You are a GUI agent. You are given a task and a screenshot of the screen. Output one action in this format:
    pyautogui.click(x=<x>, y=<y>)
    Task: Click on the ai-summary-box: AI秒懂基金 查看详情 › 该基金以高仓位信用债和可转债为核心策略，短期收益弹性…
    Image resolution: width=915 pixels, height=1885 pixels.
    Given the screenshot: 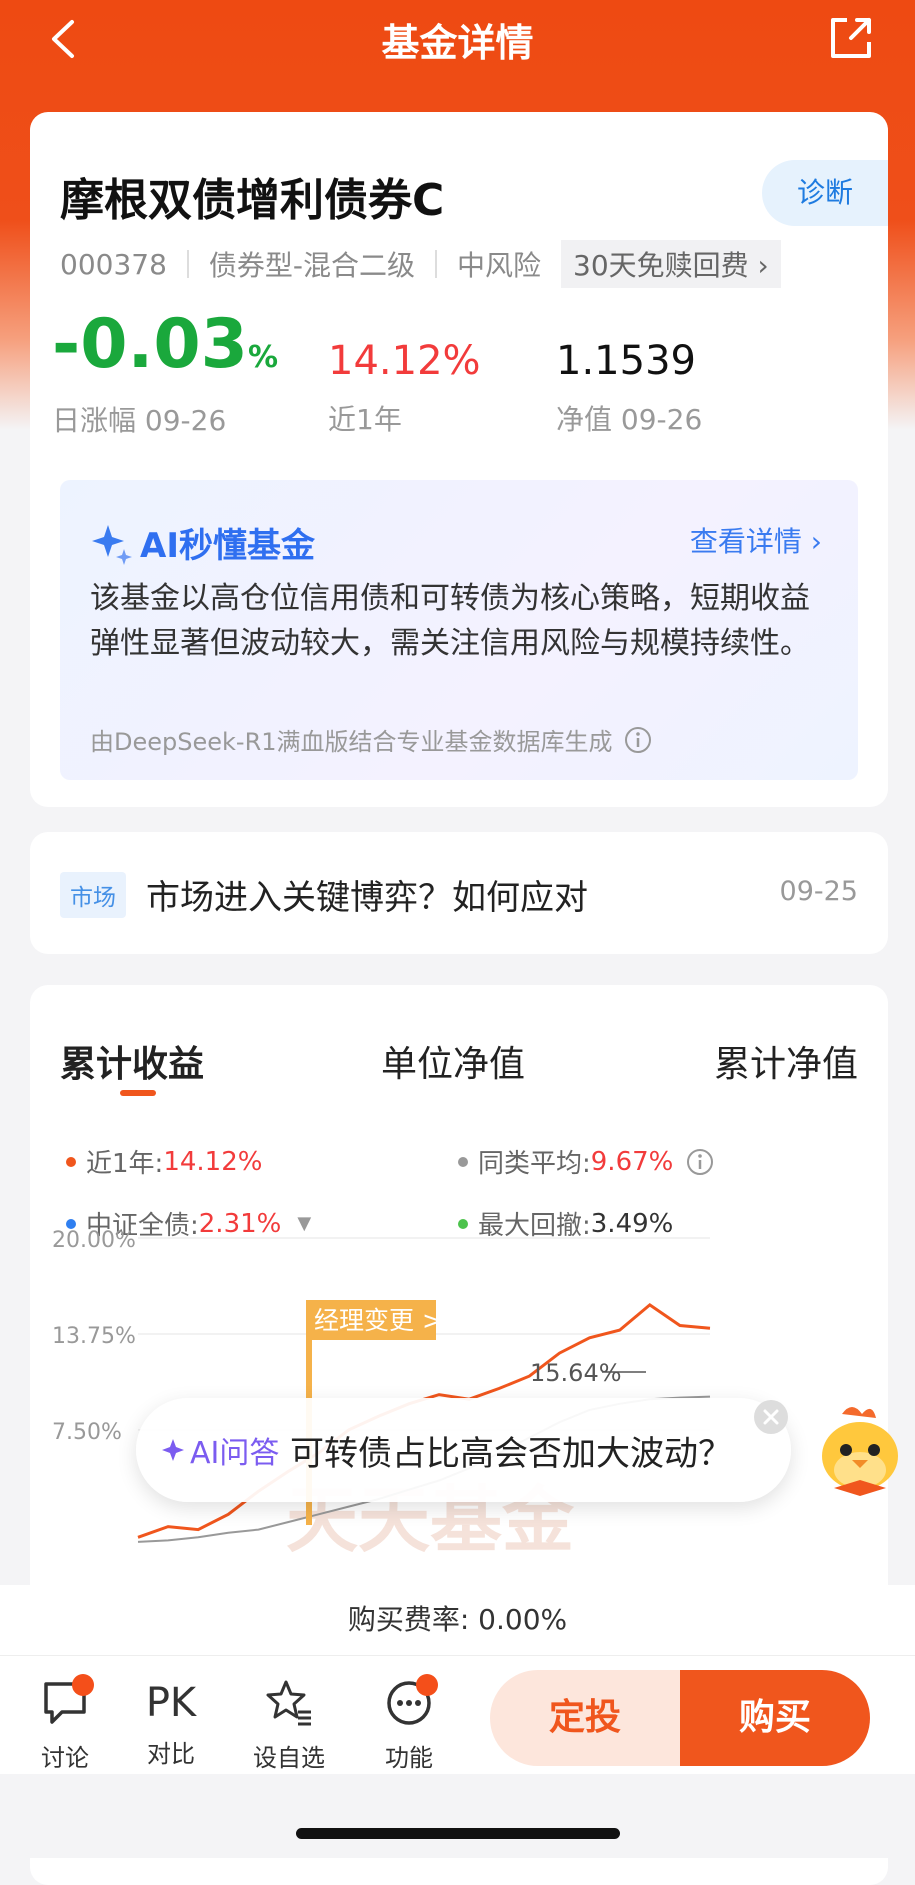 What is the action you would take?
    pyautogui.click(x=459, y=630)
    